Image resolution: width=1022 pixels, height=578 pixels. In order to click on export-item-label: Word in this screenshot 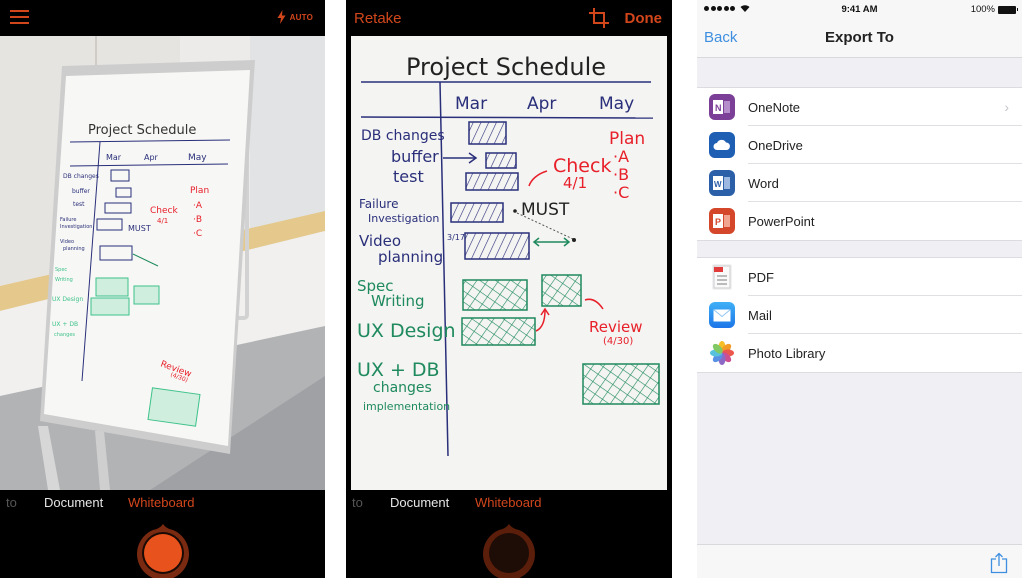, I will do `click(763, 183)`.